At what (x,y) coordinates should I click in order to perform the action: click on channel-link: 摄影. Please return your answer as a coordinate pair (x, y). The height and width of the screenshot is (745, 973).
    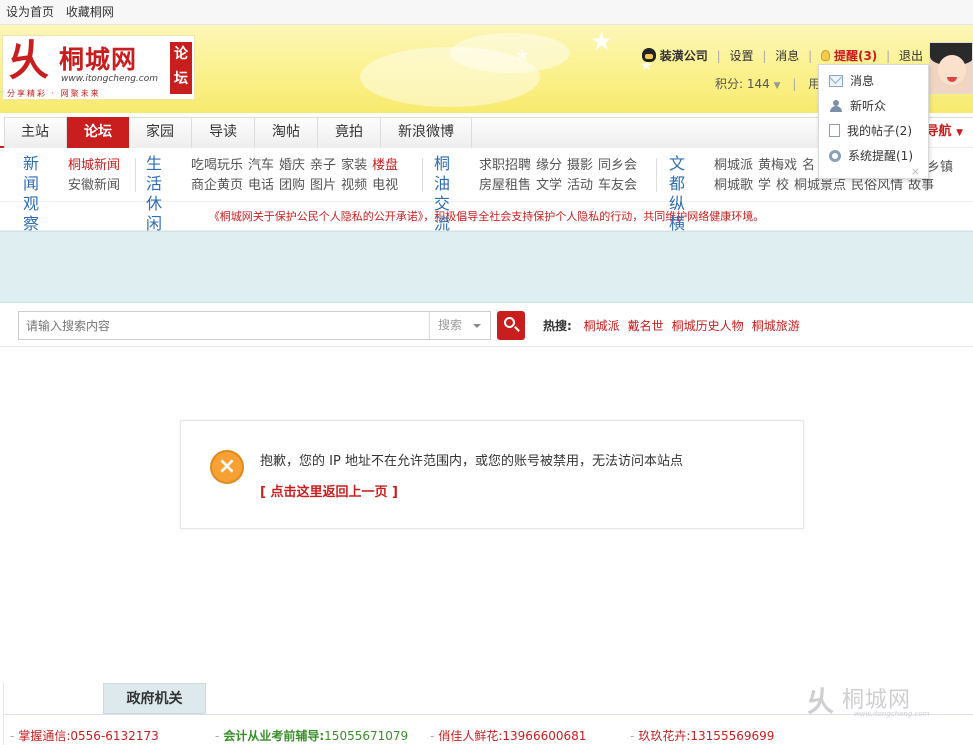
    Looking at the image, I should click on (580, 165).